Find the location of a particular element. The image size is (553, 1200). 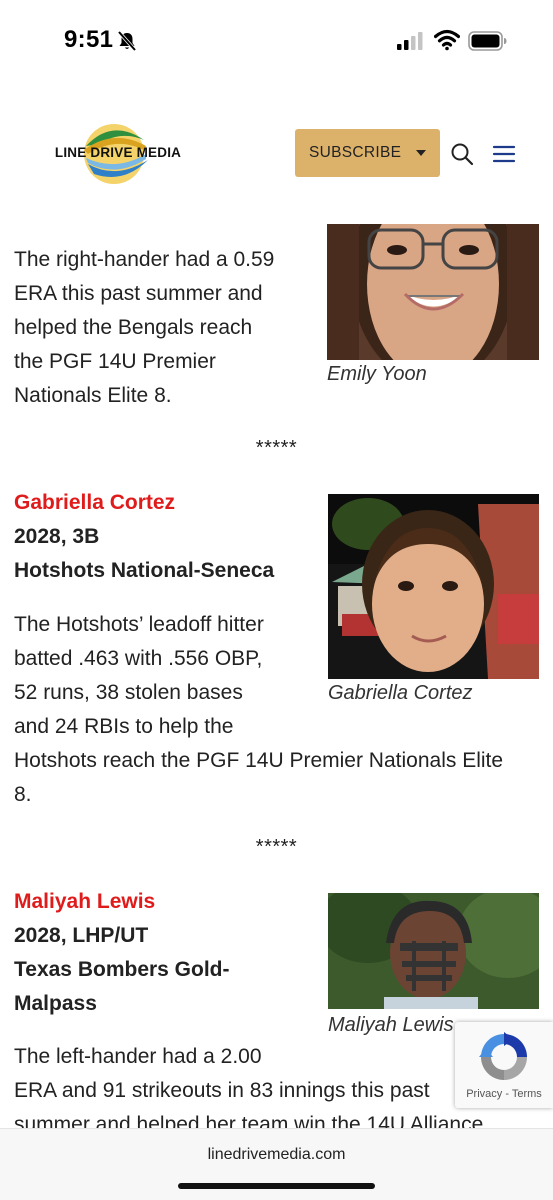

player-photo-maliyah-lewis is located at coordinates (433, 951).